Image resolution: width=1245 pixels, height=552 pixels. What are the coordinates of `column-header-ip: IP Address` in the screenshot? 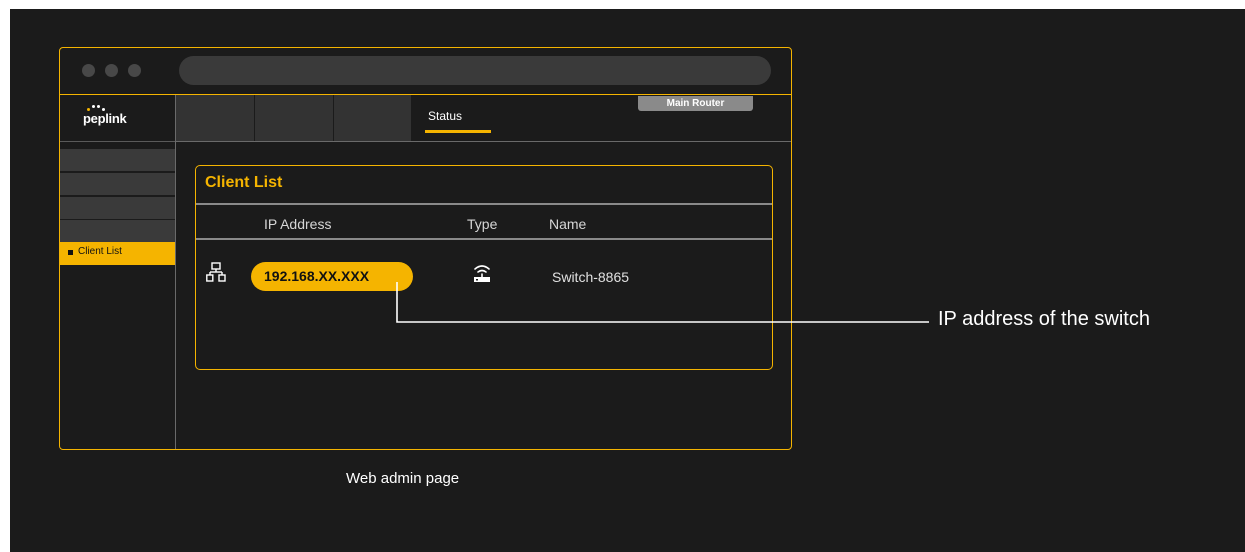 It's located at (297, 224).